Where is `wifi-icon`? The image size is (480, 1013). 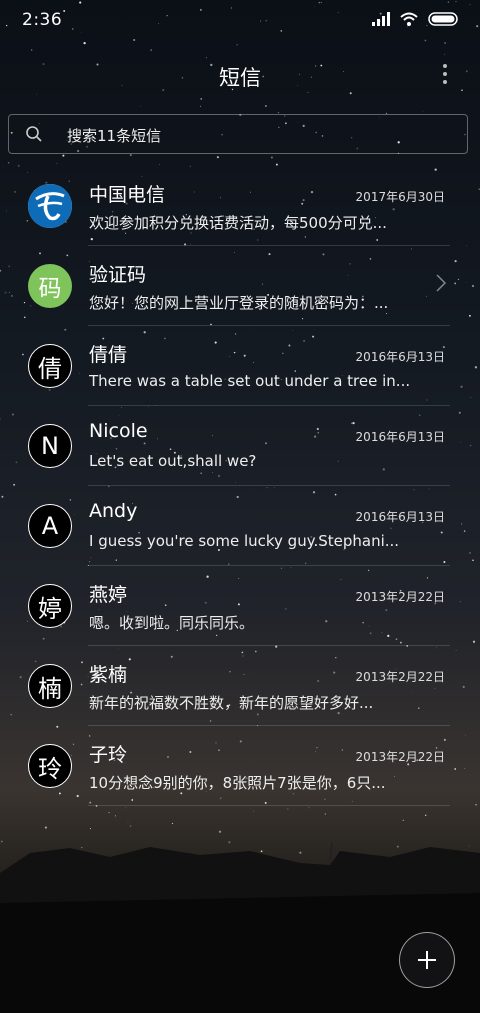 wifi-icon is located at coordinates (409, 19).